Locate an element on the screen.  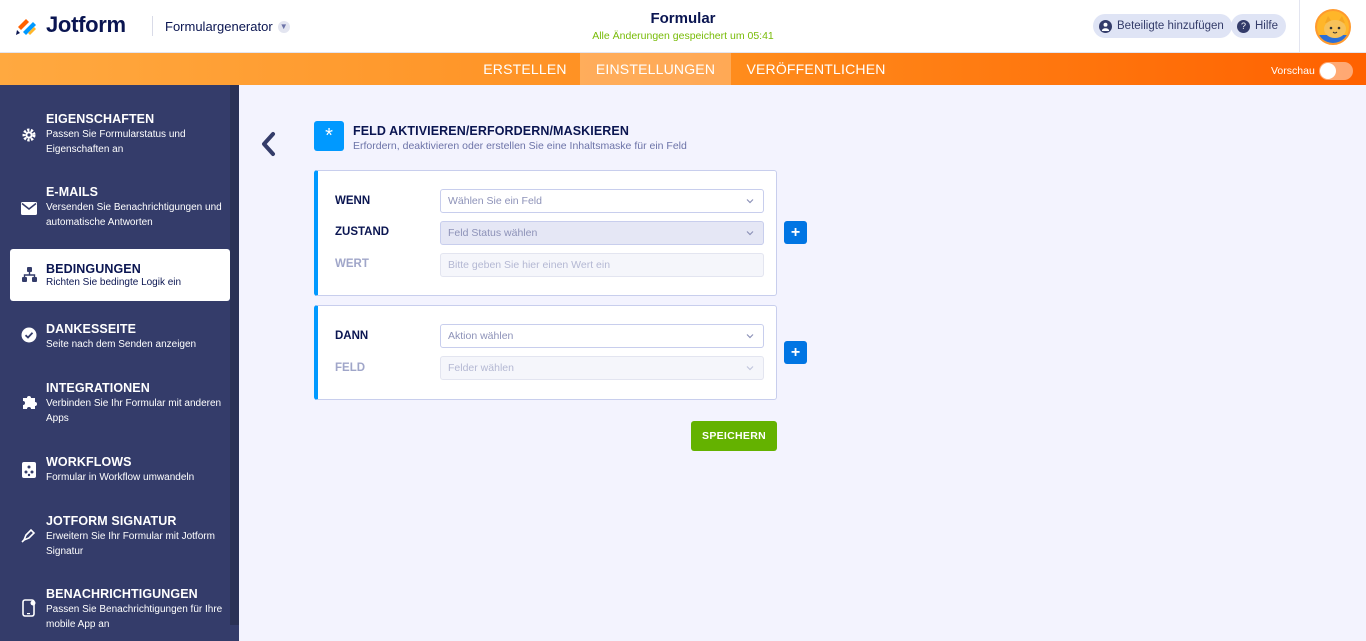
wenn-placeholder: Wählen Sie ein Feld is located at coordinates (495, 201).